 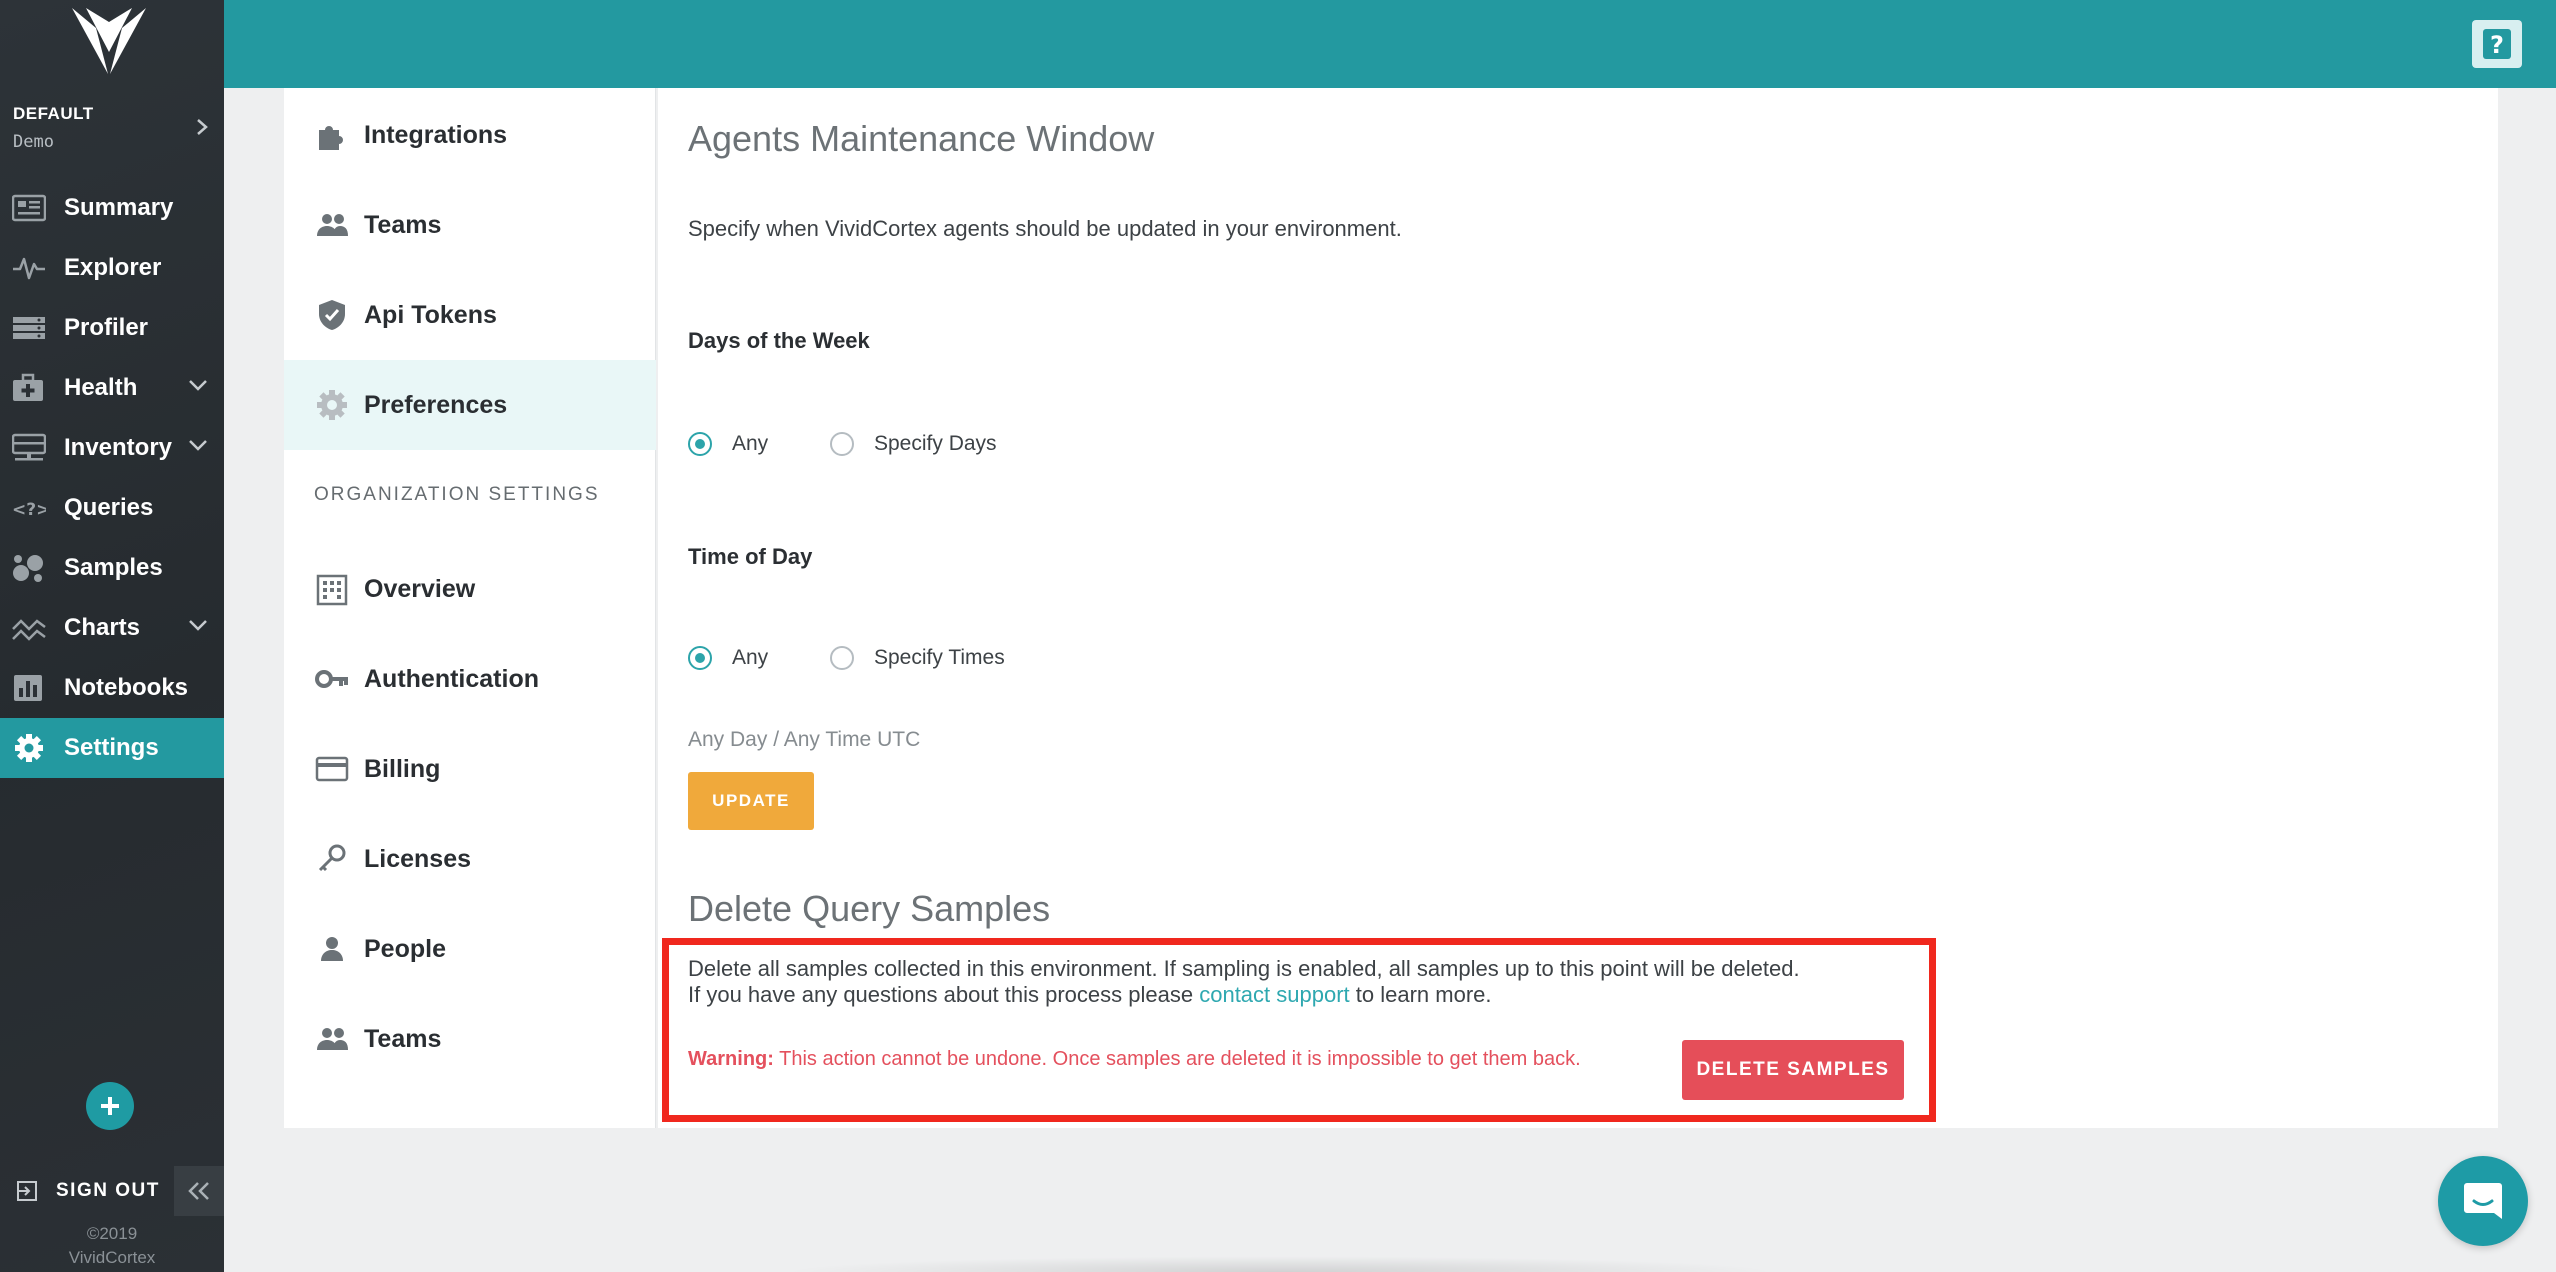 I want to click on nav-item-explorer: Explorer, so click(x=112, y=268).